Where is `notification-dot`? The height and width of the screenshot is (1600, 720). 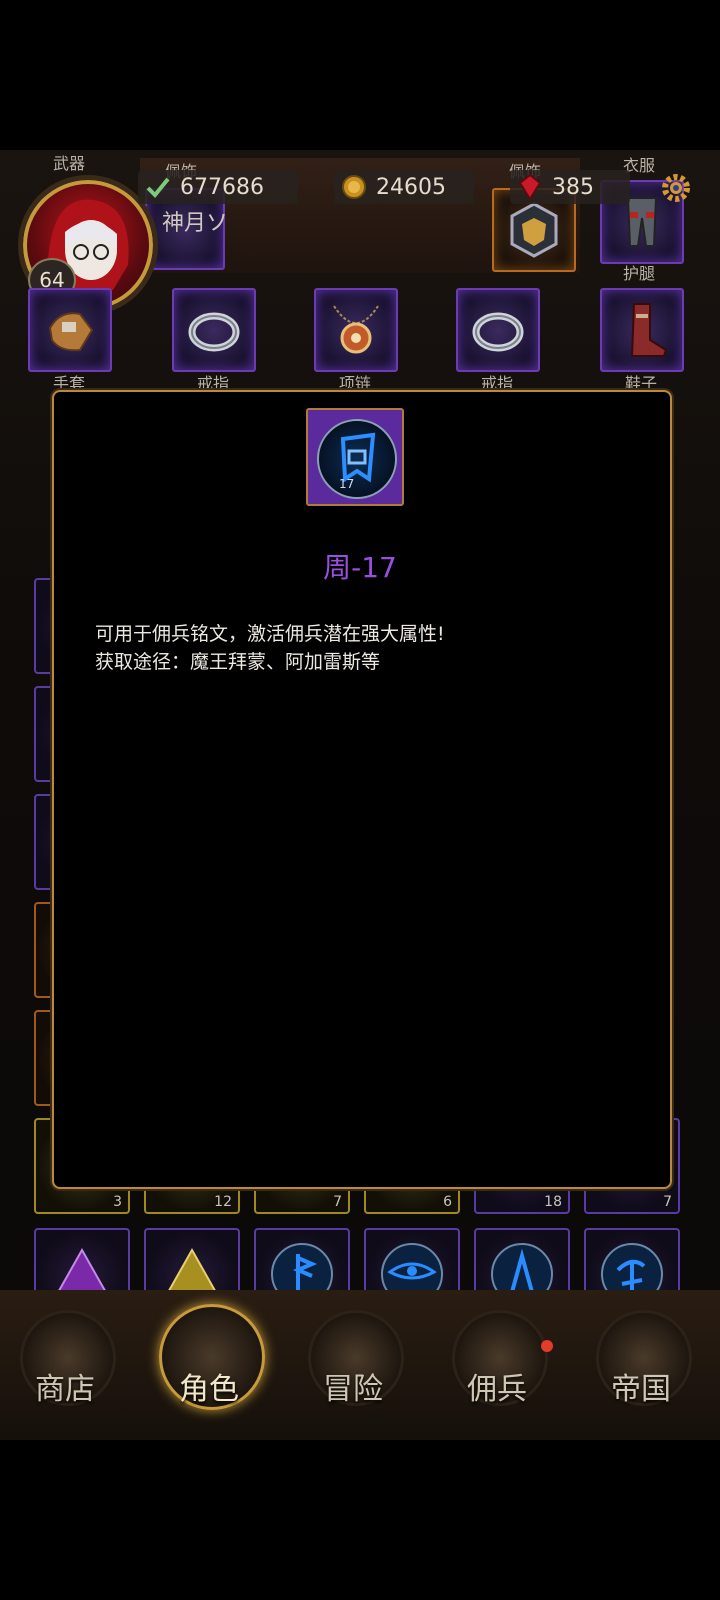 notification-dot is located at coordinates (547, 1346).